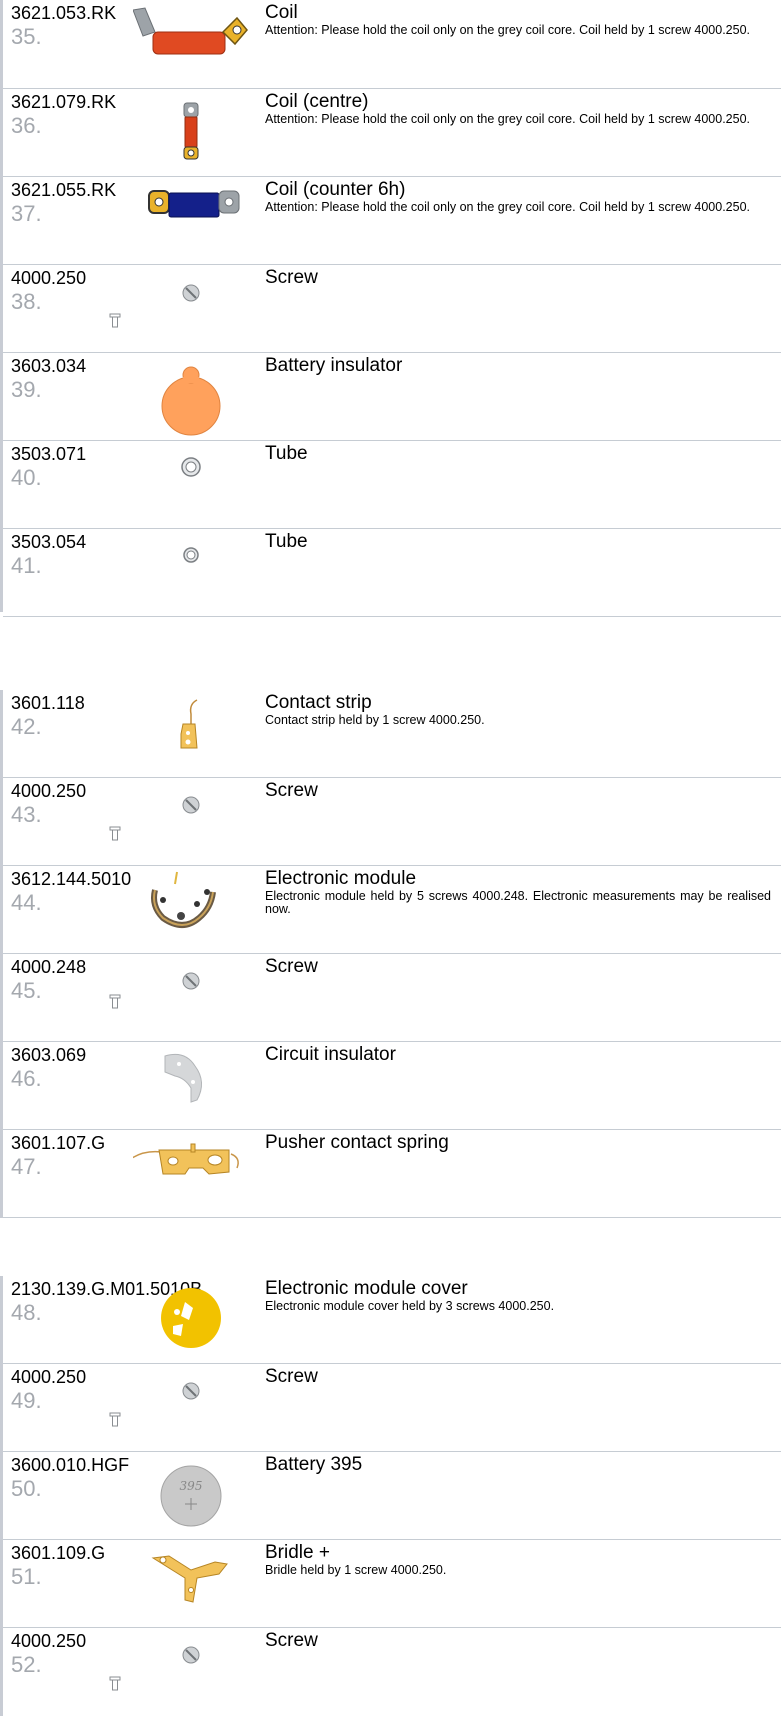  Describe the element at coordinates (26, 1576) in the screenshot. I see `part-number: 51.` at that location.